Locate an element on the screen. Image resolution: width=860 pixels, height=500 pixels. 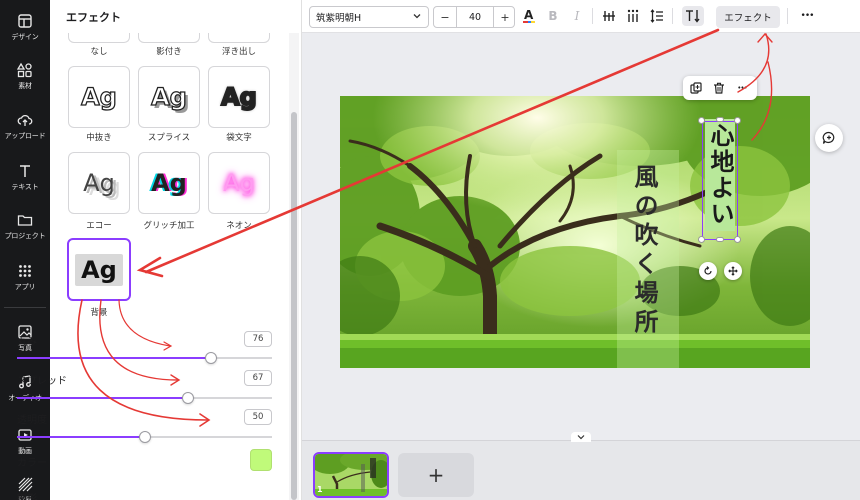
slider-label-roundness: 丸み is located at coordinates (27, 342).